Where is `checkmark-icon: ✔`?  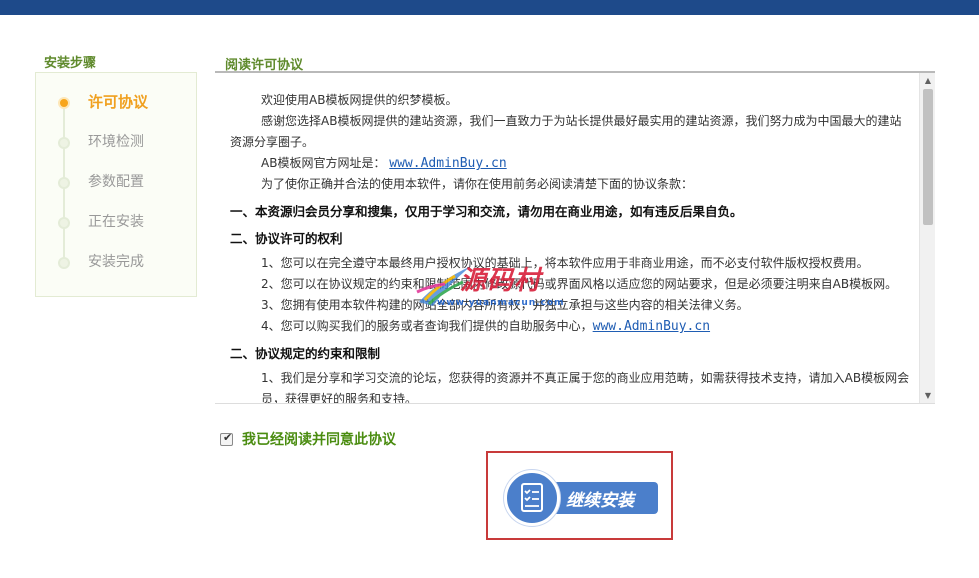 checkmark-icon: ✔ is located at coordinates (228, 437).